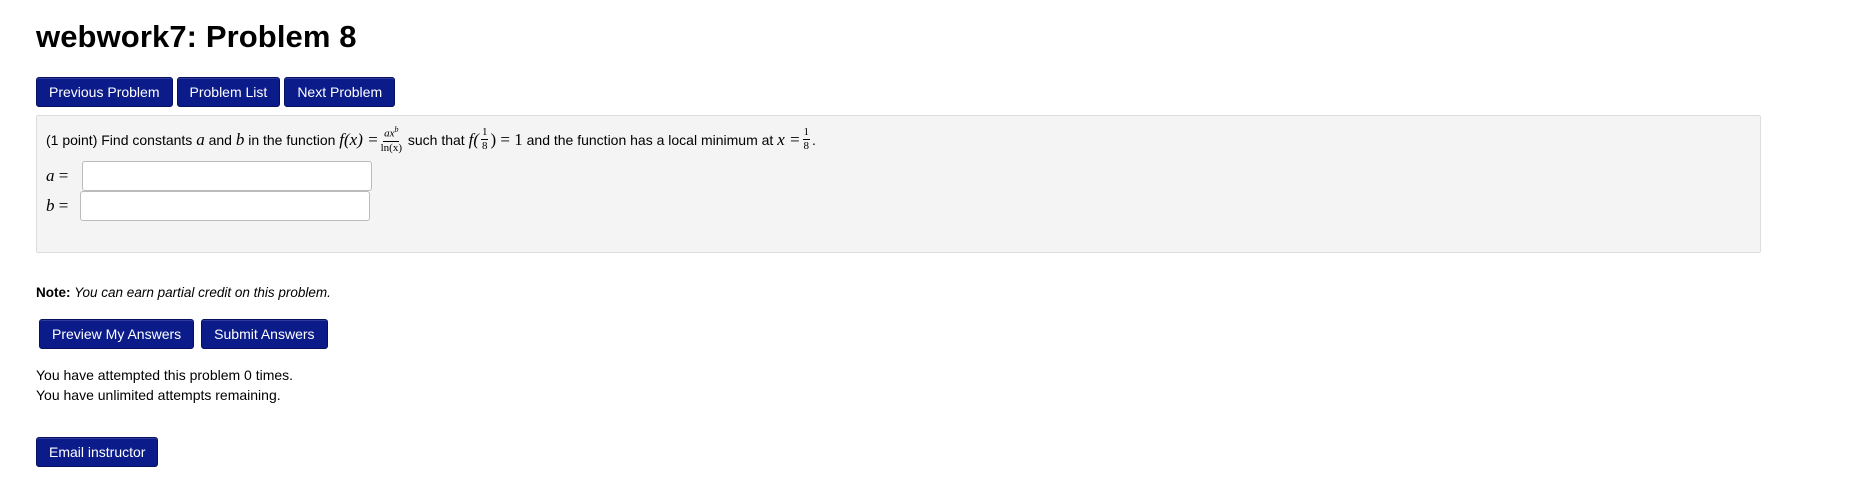  What do you see at coordinates (396, 129) in the screenshot?
I see `frac-numerator-exponent: b` at bounding box center [396, 129].